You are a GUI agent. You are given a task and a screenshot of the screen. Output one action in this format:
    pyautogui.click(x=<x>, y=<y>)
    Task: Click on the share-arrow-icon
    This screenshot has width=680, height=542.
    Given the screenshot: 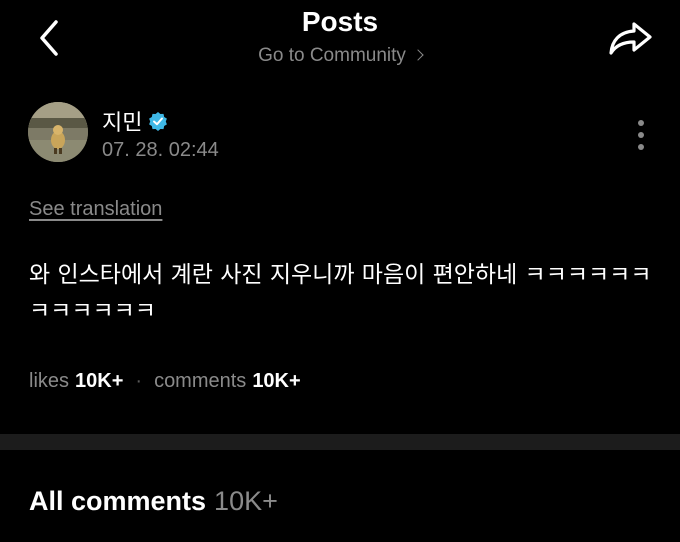 What is the action you would take?
    pyautogui.click(x=630, y=38)
    